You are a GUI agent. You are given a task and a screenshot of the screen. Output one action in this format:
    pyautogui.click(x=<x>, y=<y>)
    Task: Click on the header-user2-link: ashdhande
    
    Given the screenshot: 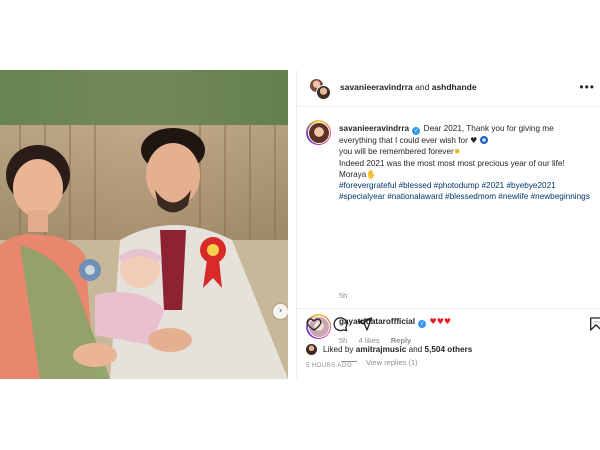 What is the action you would take?
    pyautogui.click(x=454, y=87)
    